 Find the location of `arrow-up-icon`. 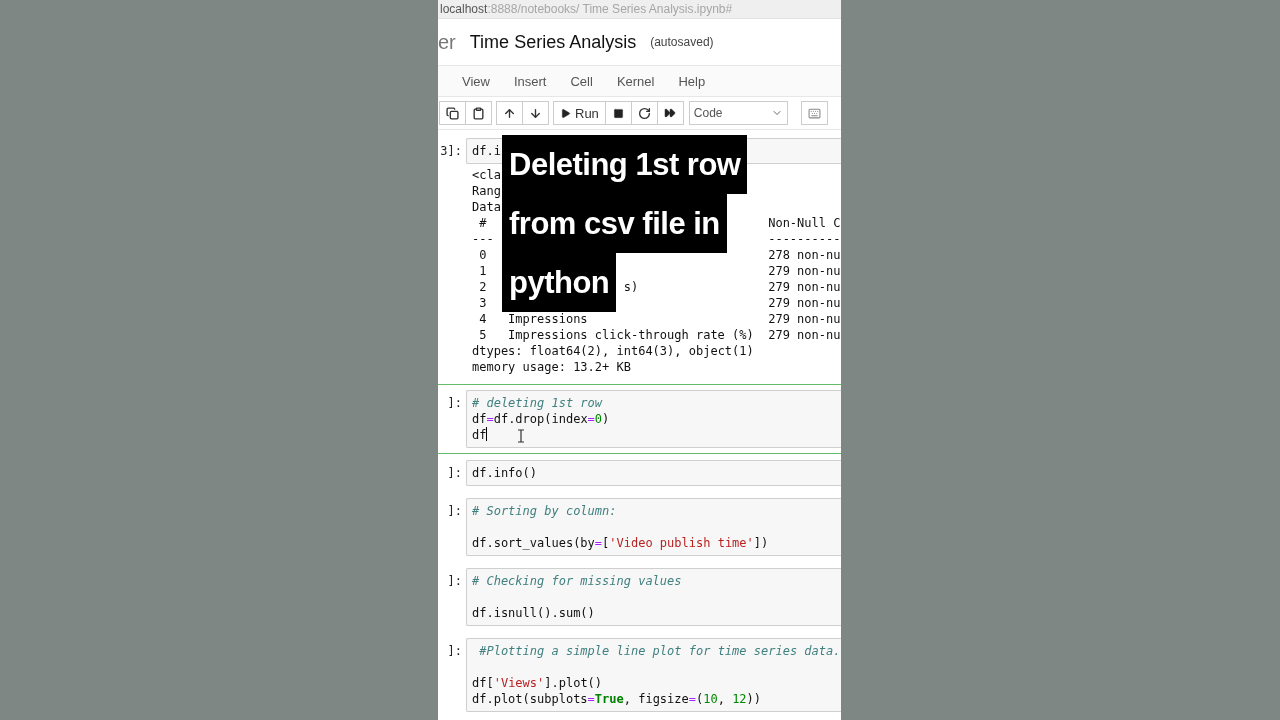

arrow-up-icon is located at coordinates (509, 113).